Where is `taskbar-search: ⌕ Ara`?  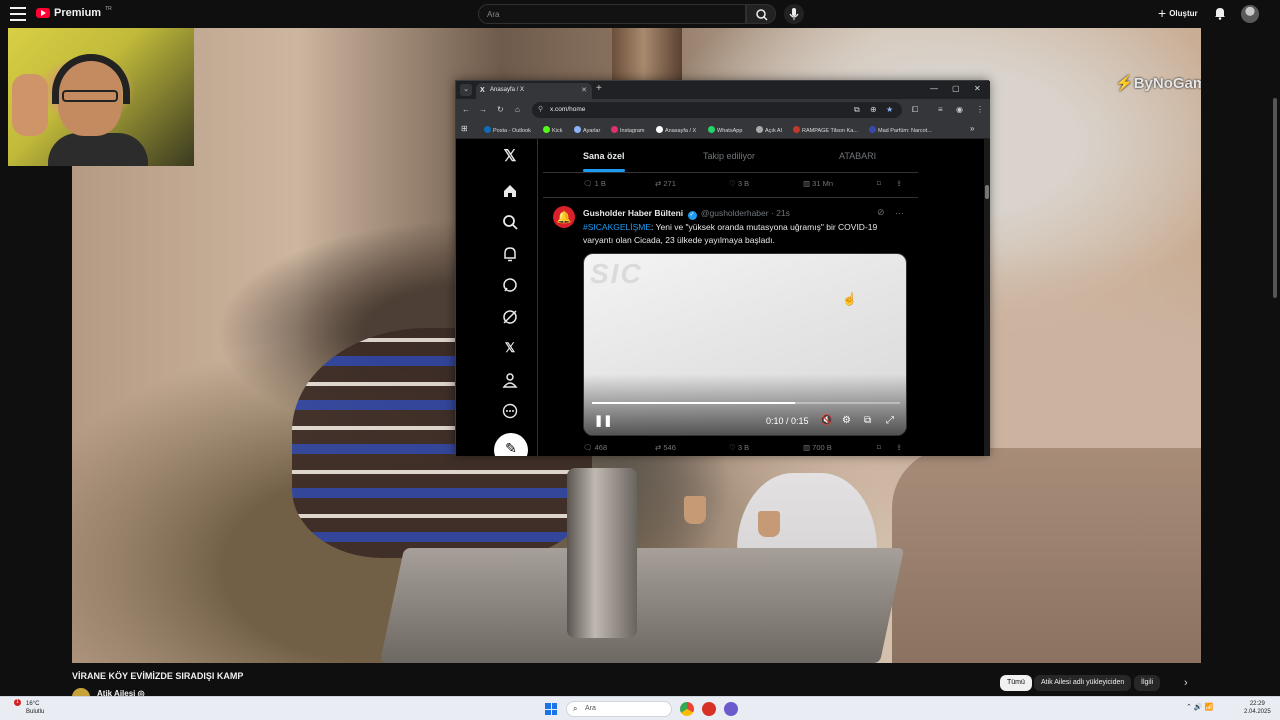 taskbar-search: ⌕ Ara is located at coordinates (619, 709).